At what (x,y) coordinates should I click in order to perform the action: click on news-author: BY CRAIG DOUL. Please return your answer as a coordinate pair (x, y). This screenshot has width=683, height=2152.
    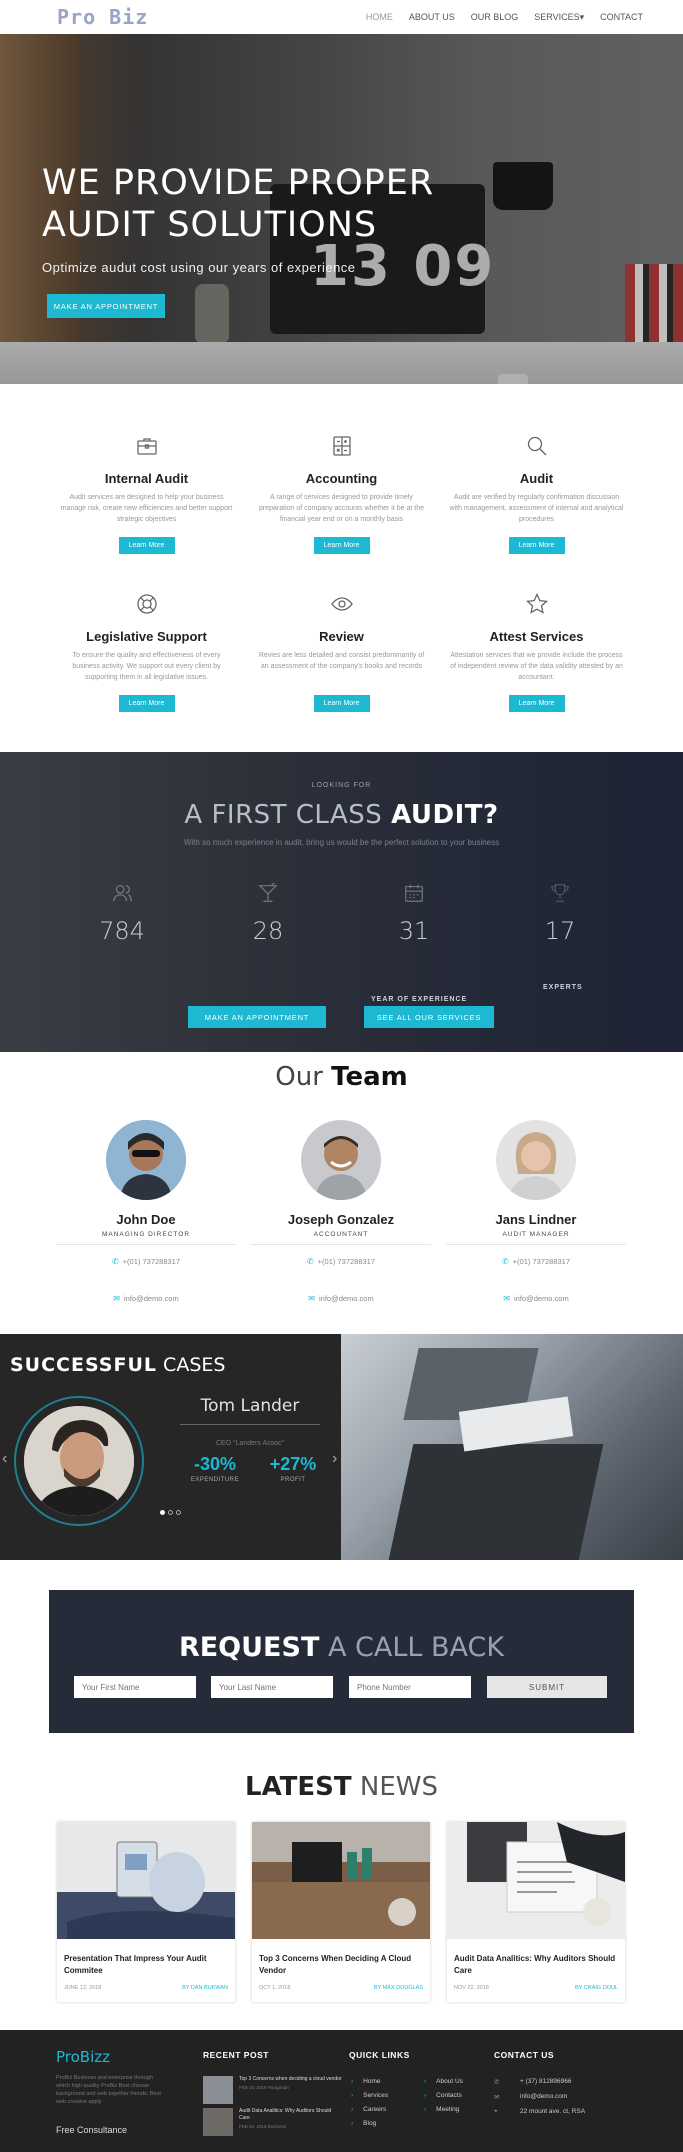
    Looking at the image, I should click on (596, 1988).